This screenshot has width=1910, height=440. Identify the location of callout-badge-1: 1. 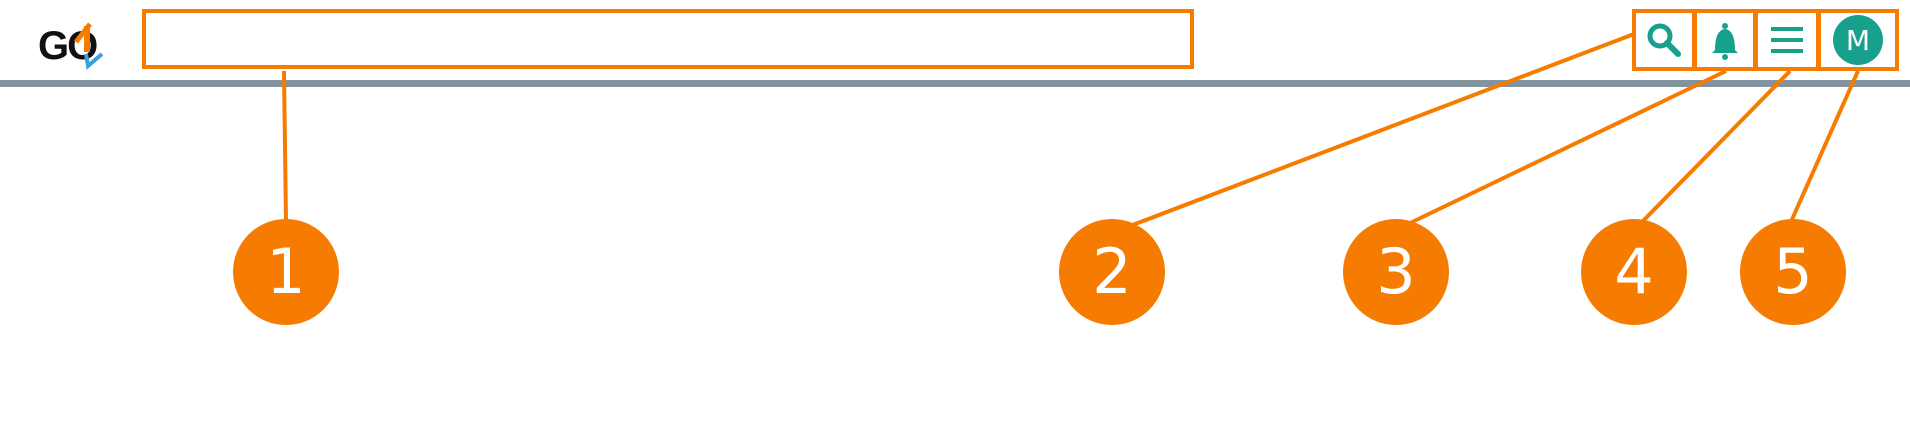
(286, 272).